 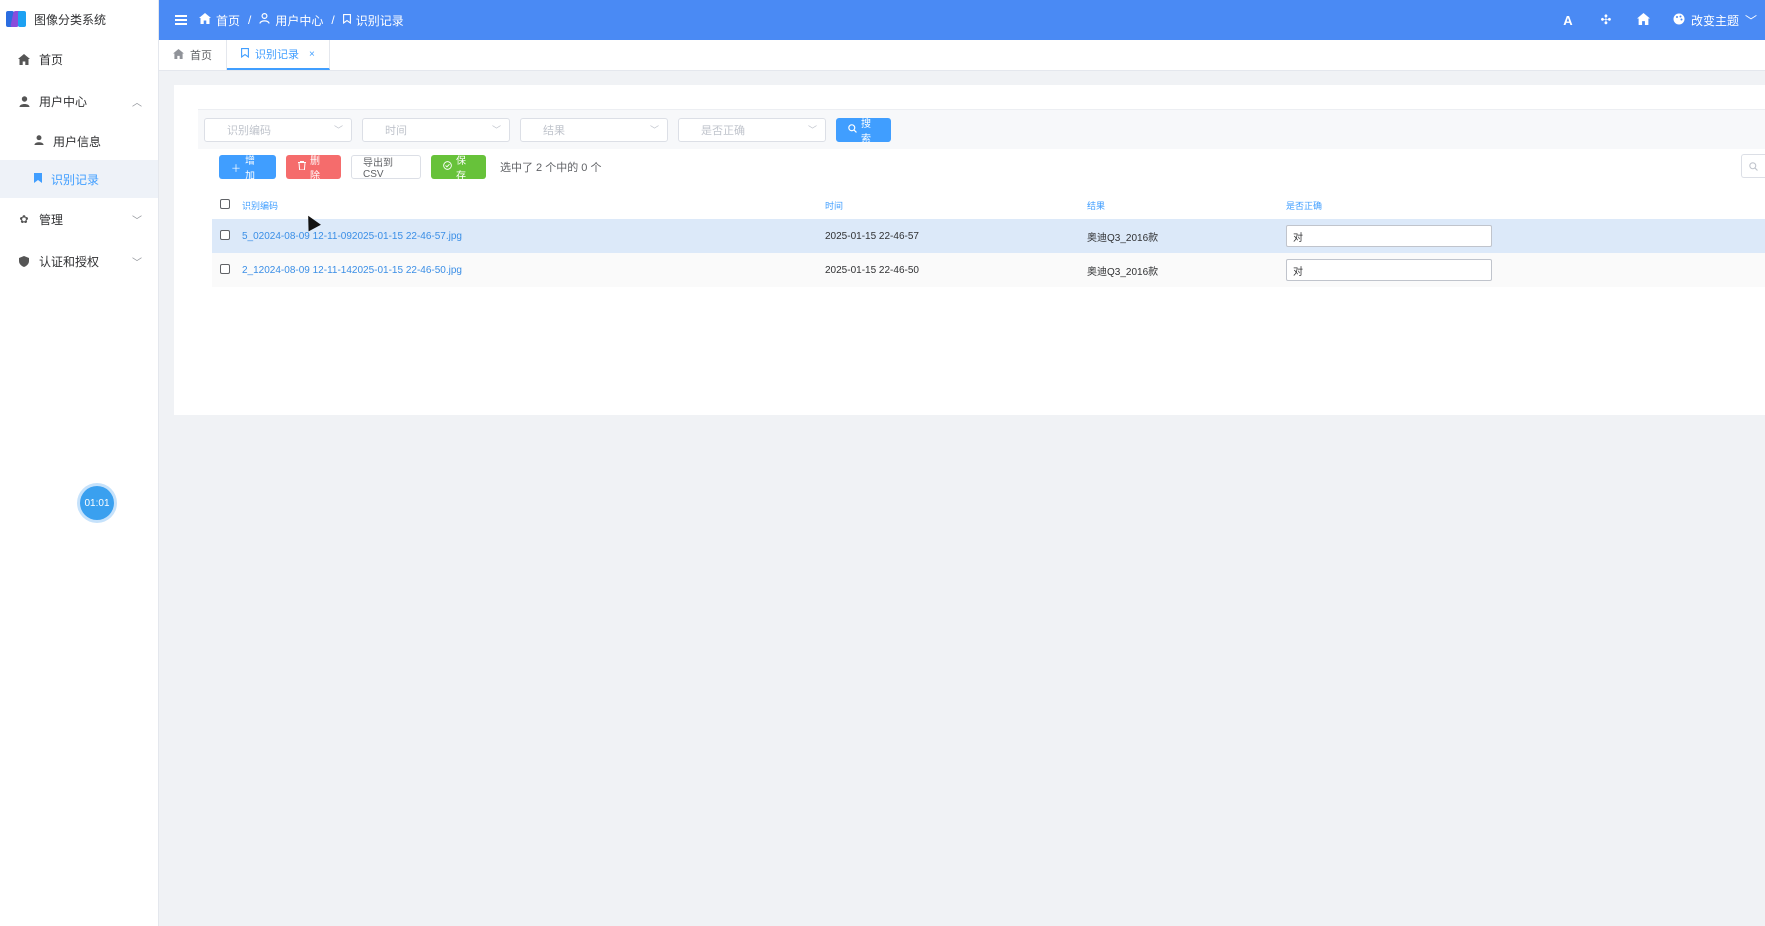 What do you see at coordinates (461, 169) in the screenshot?
I see `save-button-label: 保存` at bounding box center [461, 169].